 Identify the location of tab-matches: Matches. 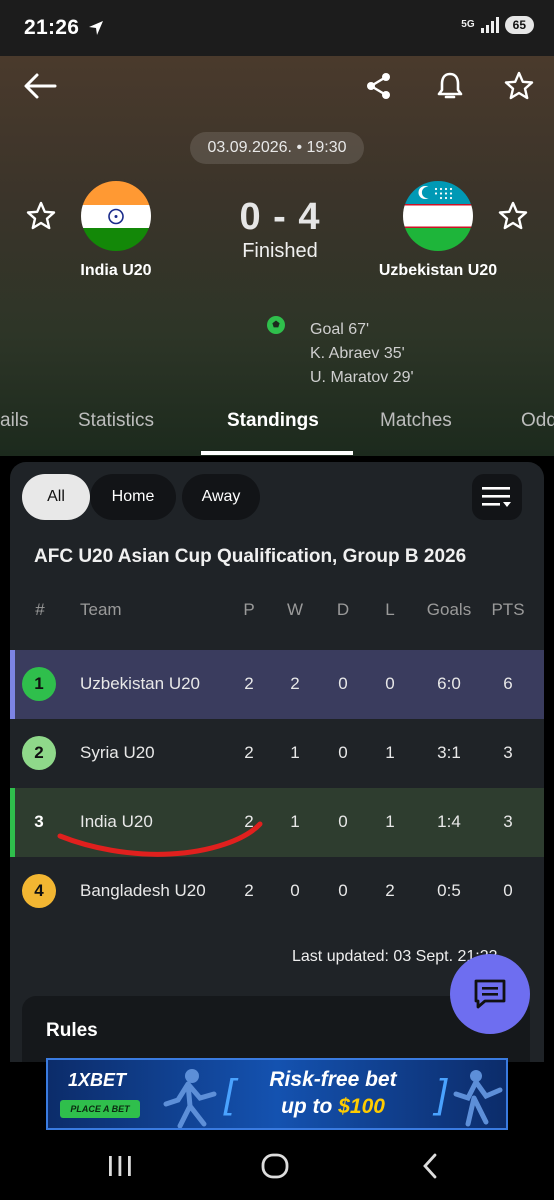
(416, 421).